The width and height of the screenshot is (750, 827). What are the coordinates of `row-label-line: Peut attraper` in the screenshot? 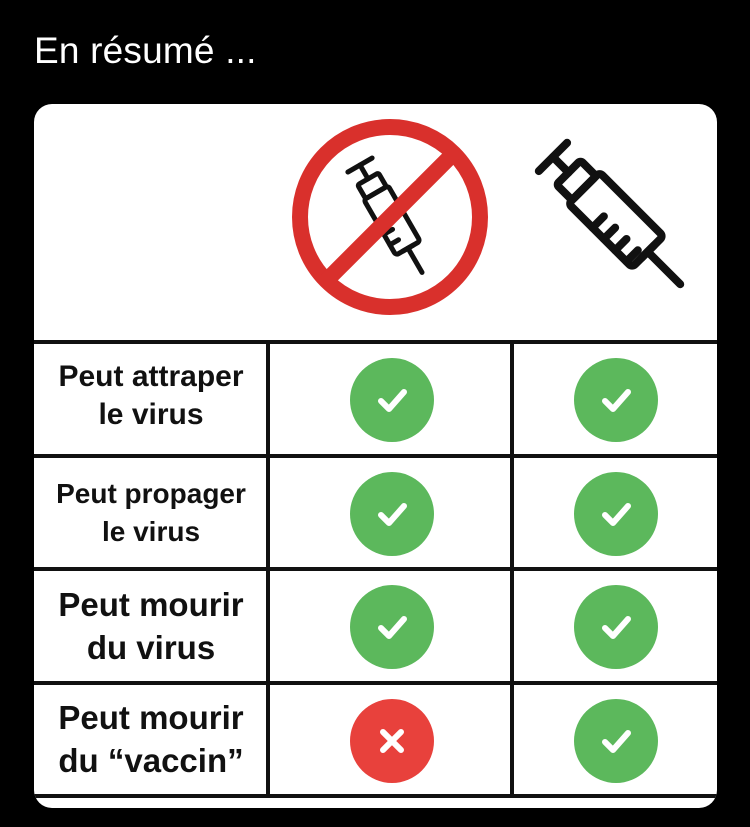 It's located at (151, 376).